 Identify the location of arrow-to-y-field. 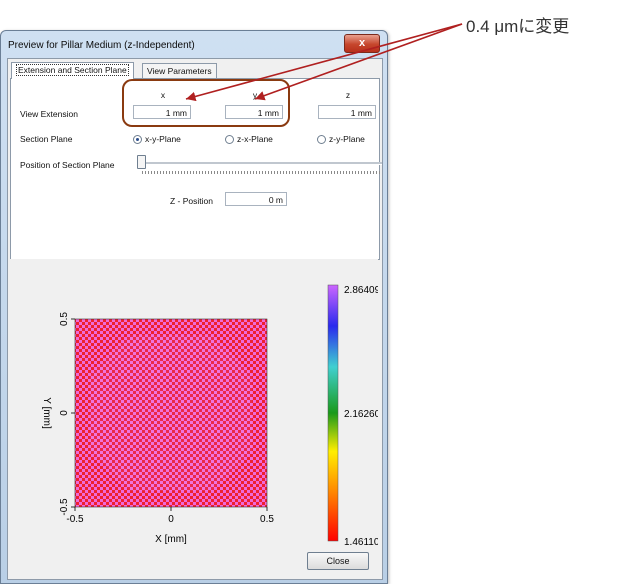
(358, 62).